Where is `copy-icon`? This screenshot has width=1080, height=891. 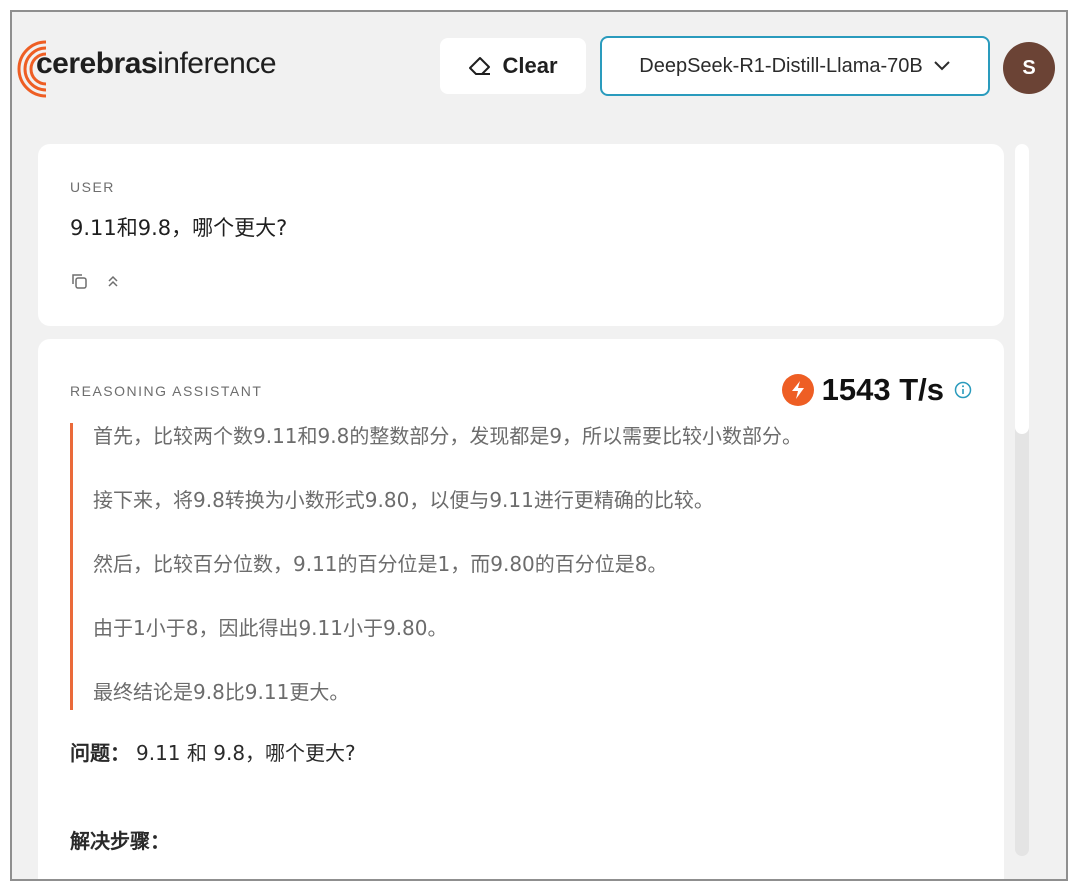 copy-icon is located at coordinates (79, 281).